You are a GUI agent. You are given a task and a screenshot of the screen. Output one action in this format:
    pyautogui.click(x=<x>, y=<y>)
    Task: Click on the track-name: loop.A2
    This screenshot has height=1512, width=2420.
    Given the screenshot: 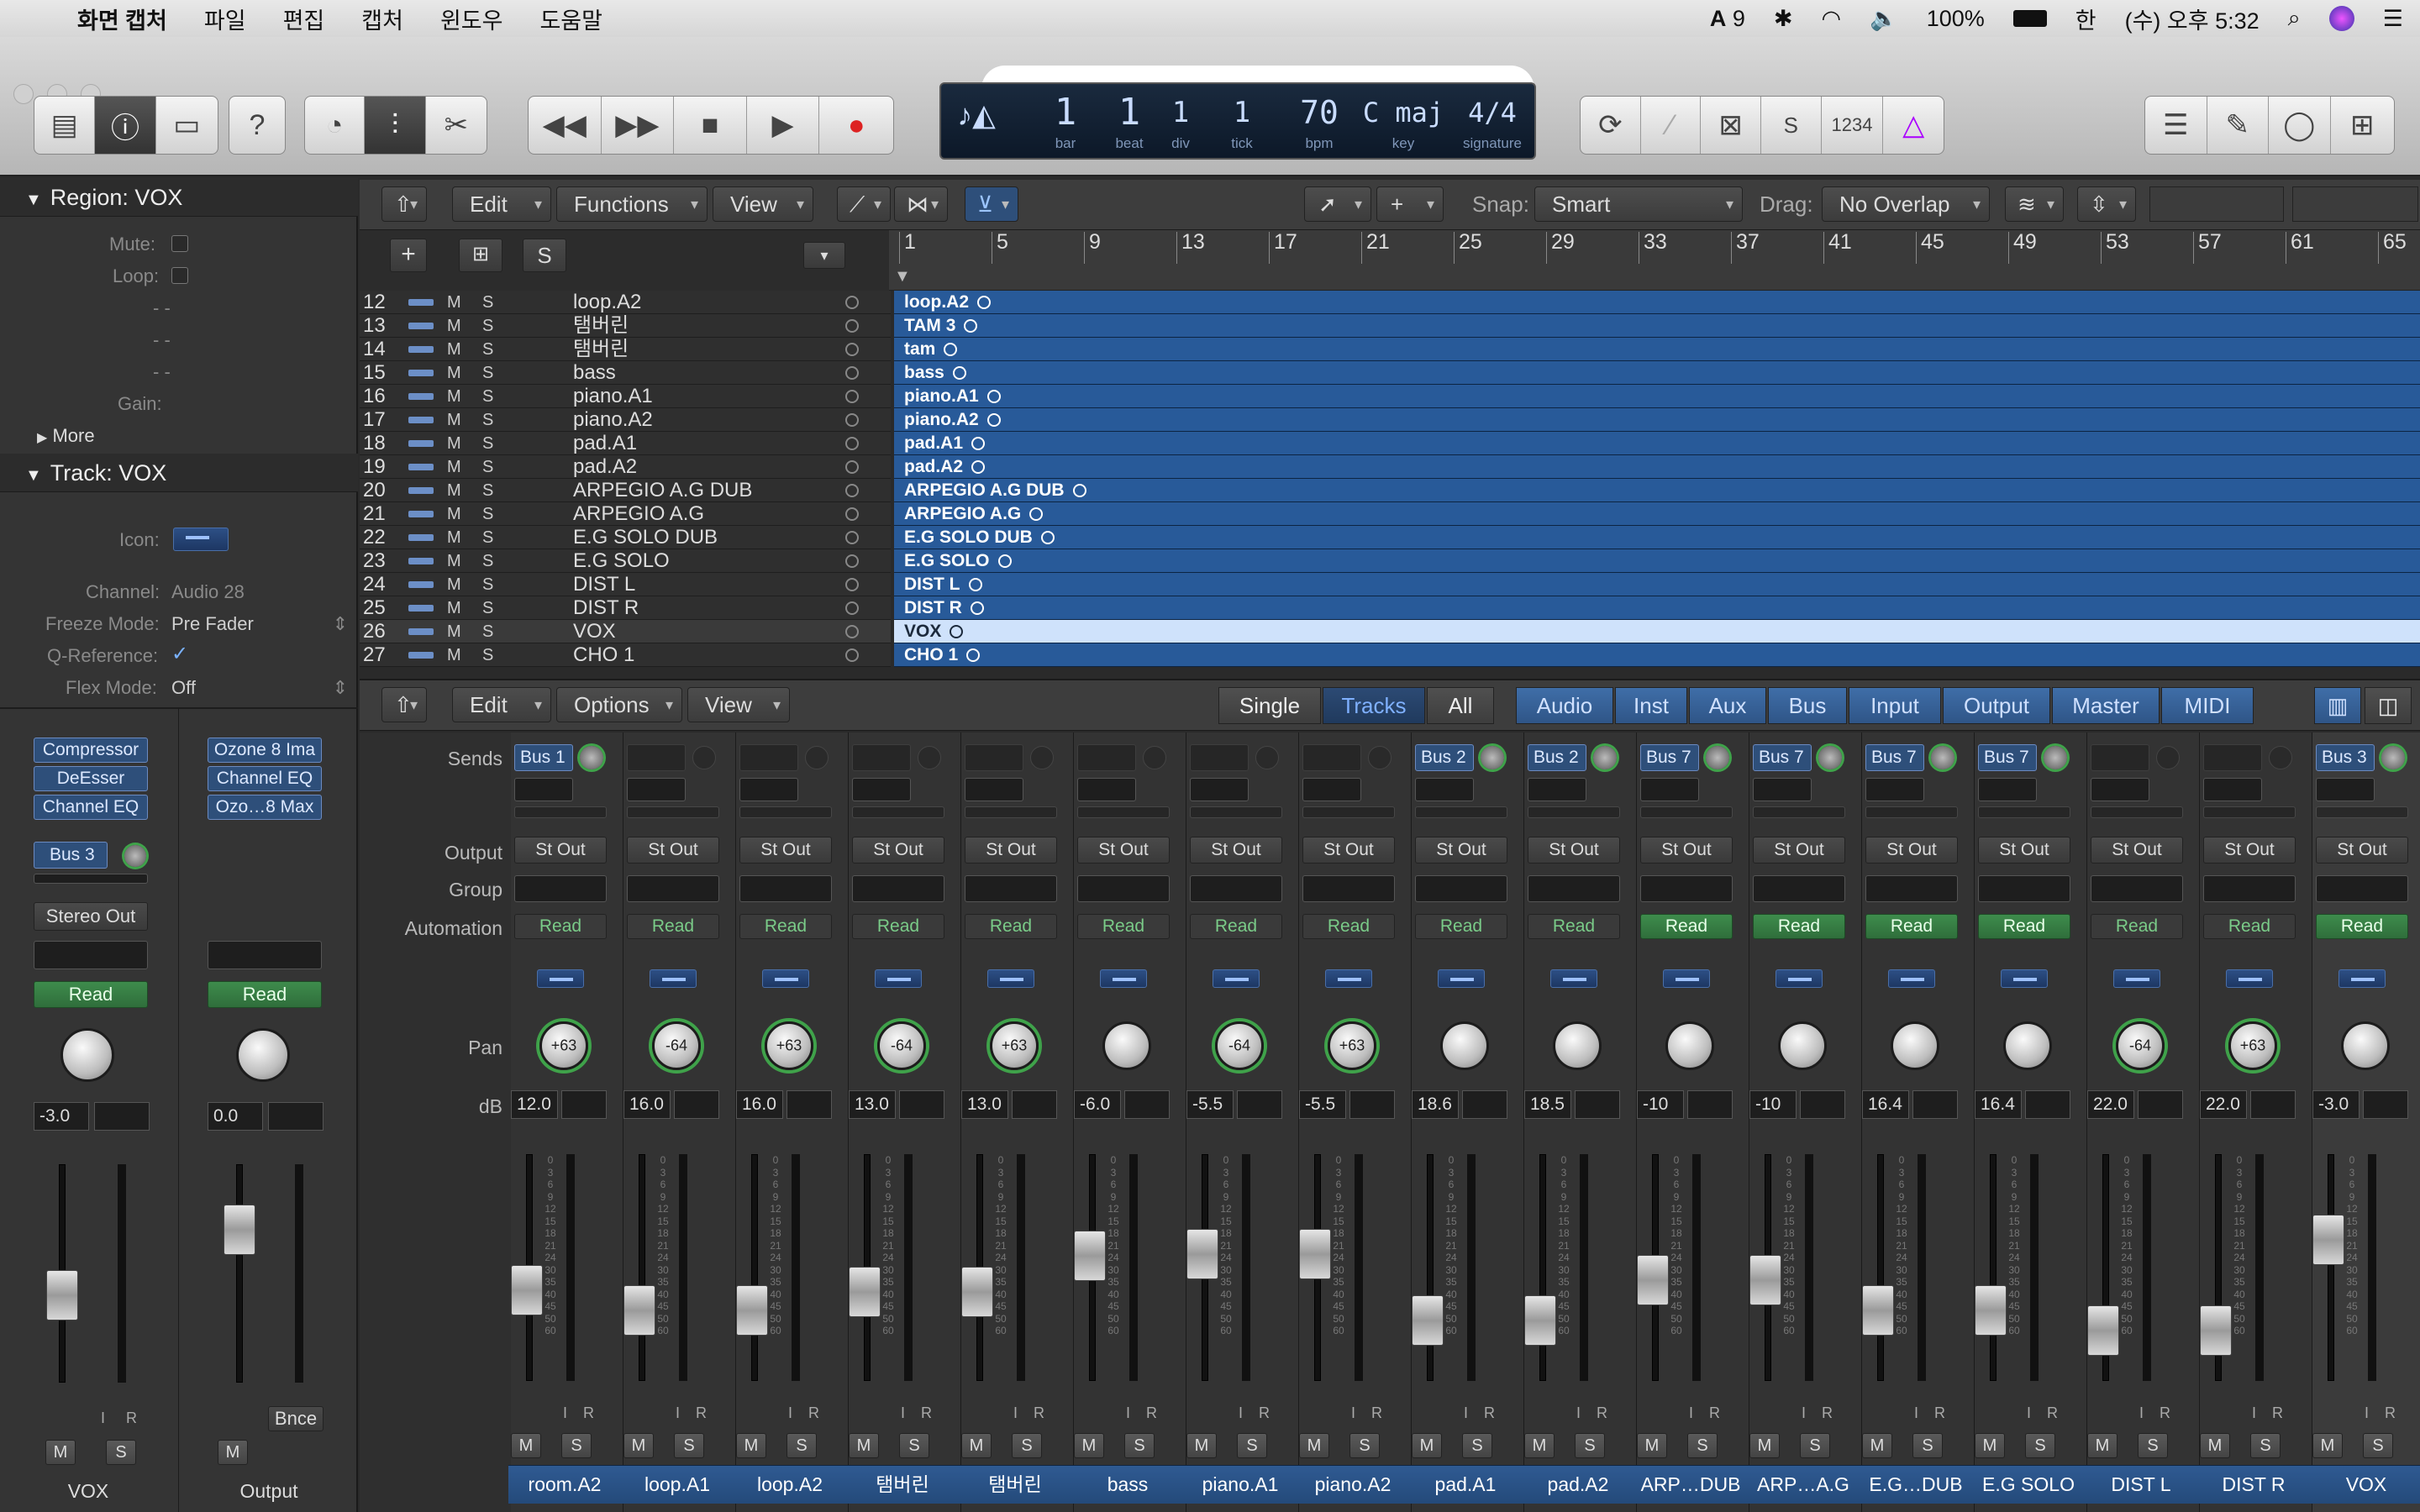 What is the action you would take?
    pyautogui.click(x=607, y=302)
    